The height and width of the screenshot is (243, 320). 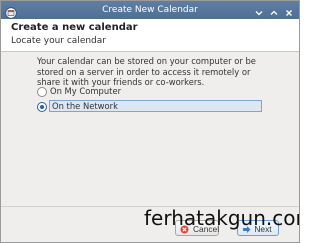 What do you see at coordinates (222, 218) in the screenshot?
I see `watermark-text: ferhatakgun.com` at bounding box center [222, 218].